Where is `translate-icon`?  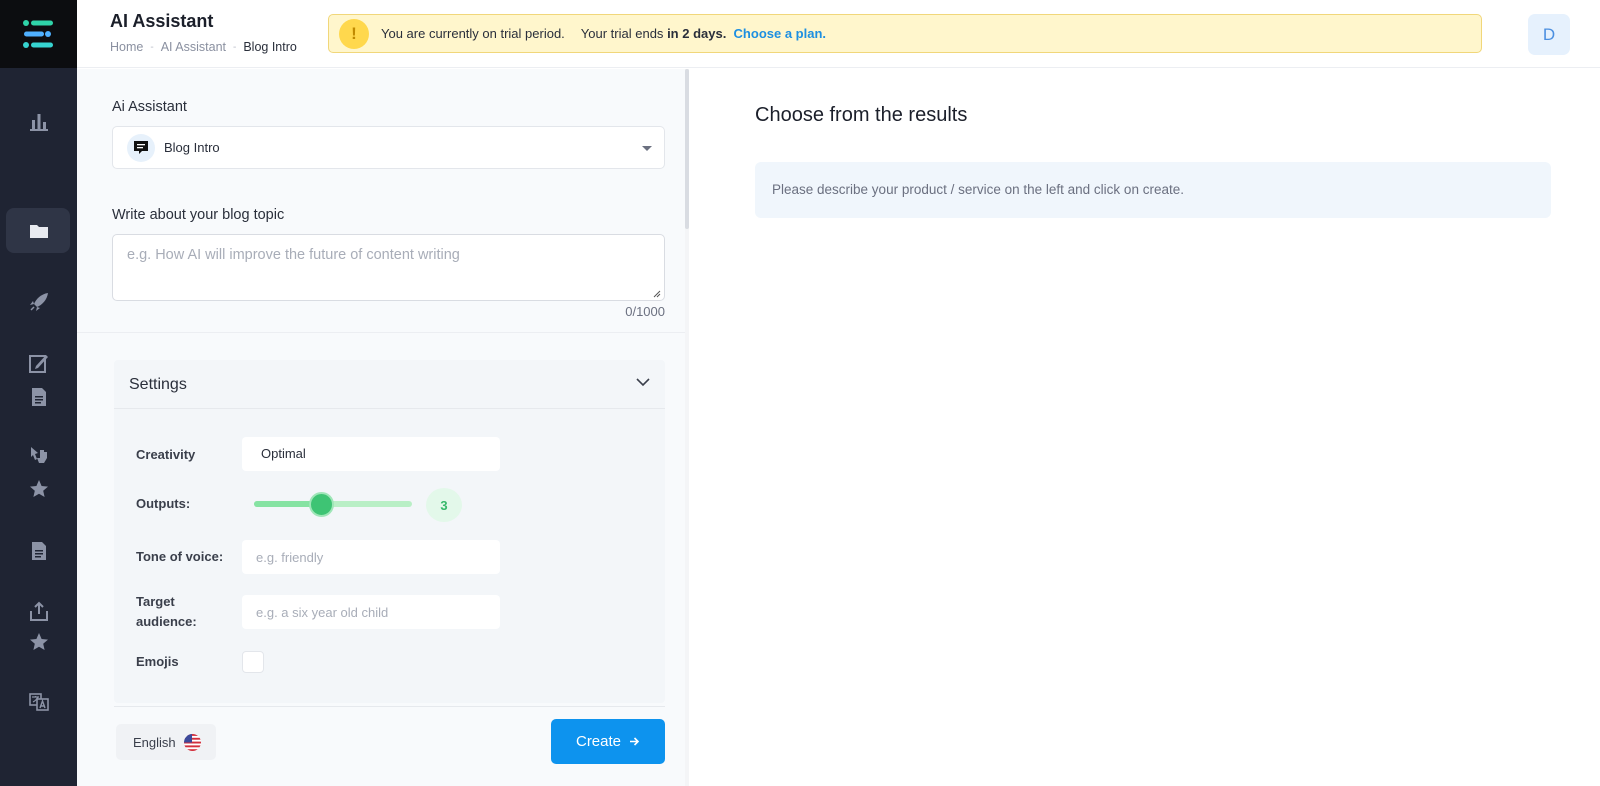
translate-icon is located at coordinates (38, 702).